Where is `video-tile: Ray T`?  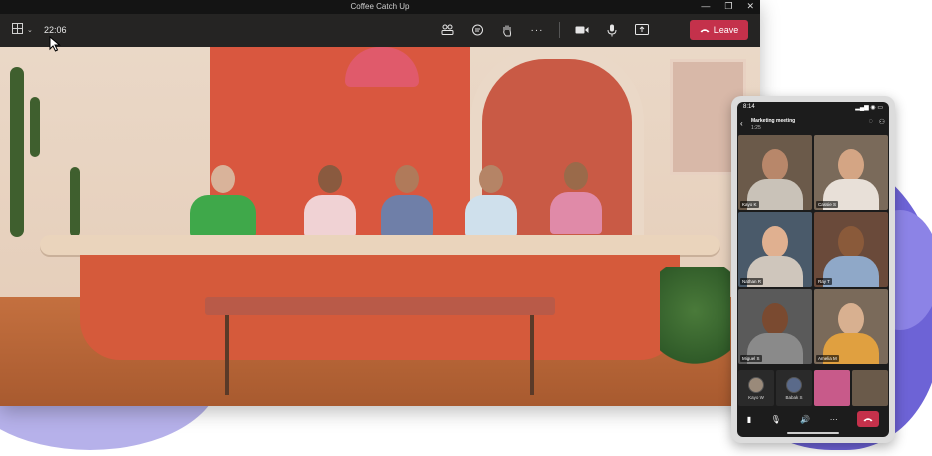
video-tile: Ray T is located at coordinates (851, 249).